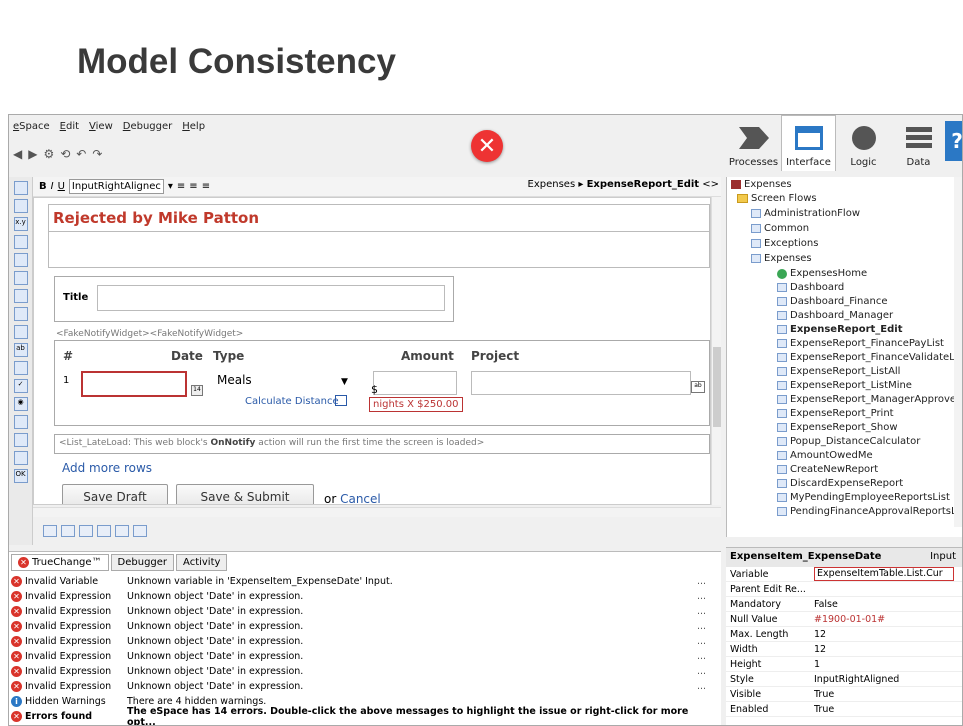 The image size is (963, 726). Describe the element at coordinates (17, 154) in the screenshot. I see `back-icon: ◀` at that location.